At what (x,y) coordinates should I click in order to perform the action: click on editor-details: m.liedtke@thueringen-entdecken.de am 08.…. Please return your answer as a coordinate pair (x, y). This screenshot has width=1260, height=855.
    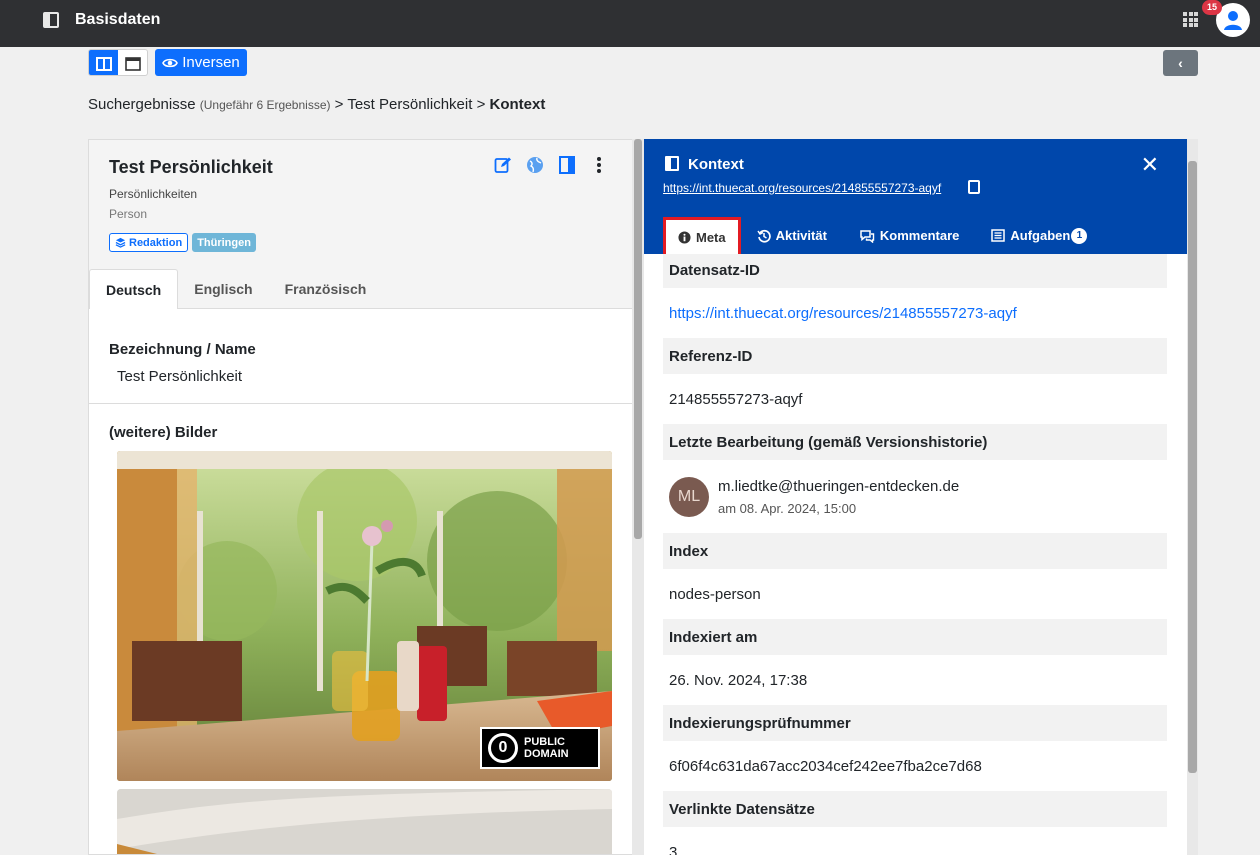
    Looking at the image, I should click on (838, 497).